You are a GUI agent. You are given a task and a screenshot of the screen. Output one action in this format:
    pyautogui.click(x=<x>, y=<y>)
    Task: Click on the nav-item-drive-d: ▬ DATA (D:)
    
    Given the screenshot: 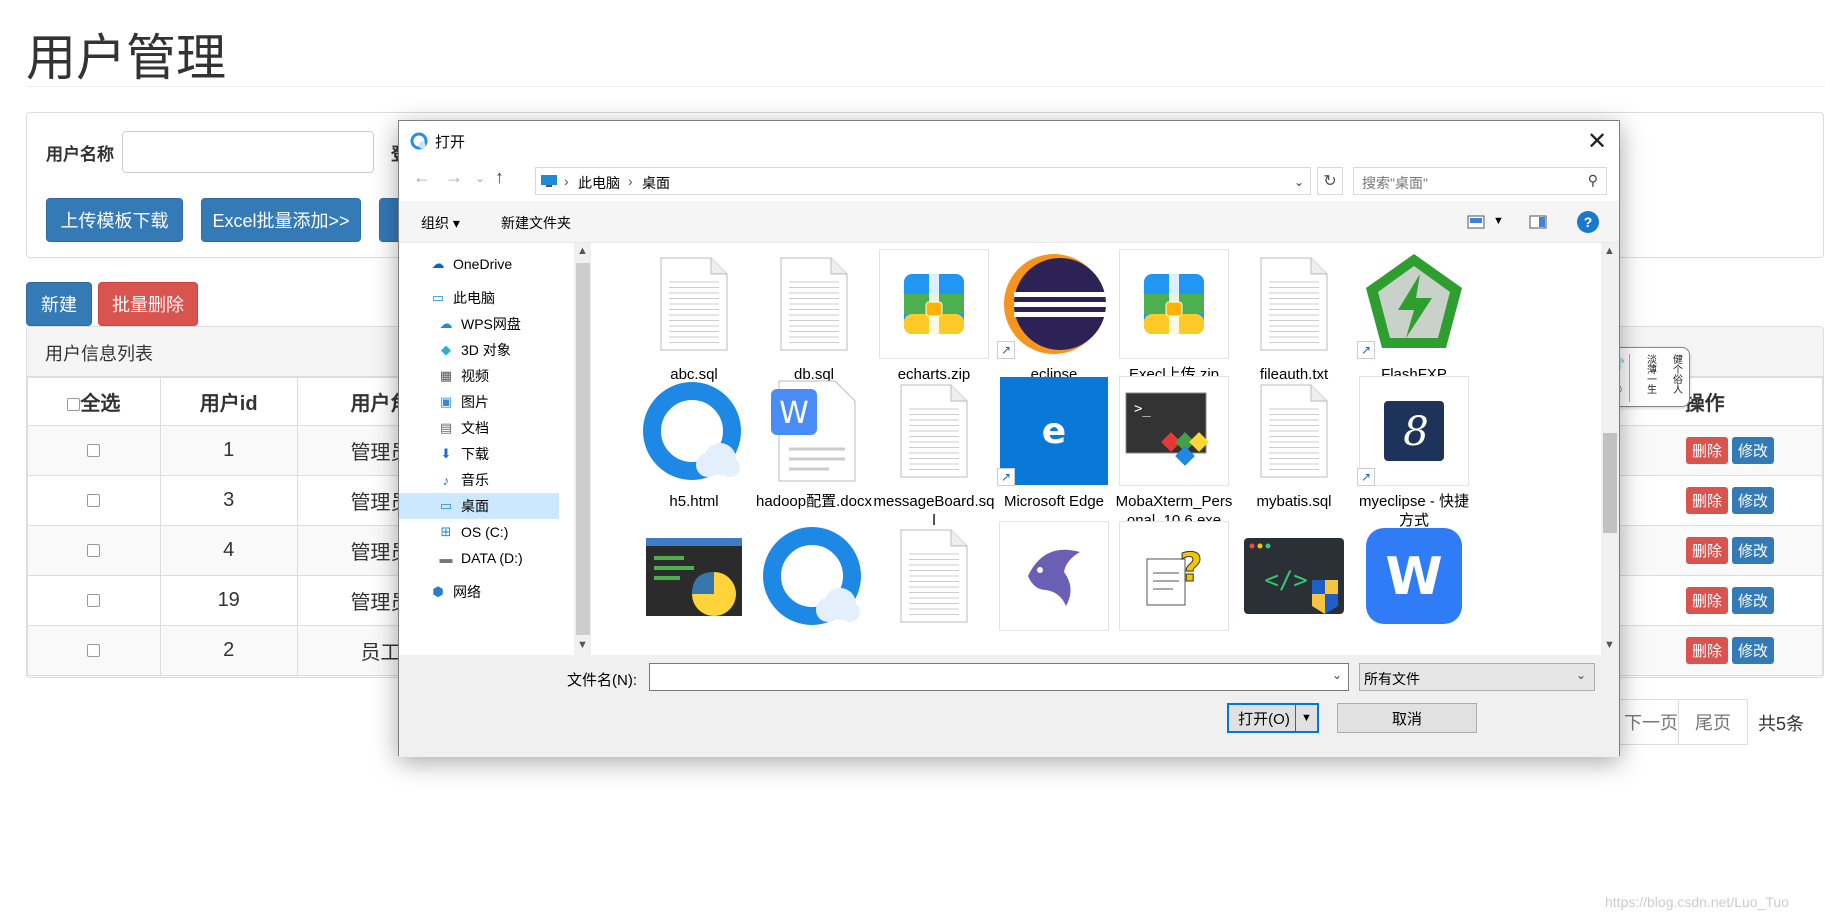 What is the action you would take?
    pyautogui.click(x=505, y=558)
    